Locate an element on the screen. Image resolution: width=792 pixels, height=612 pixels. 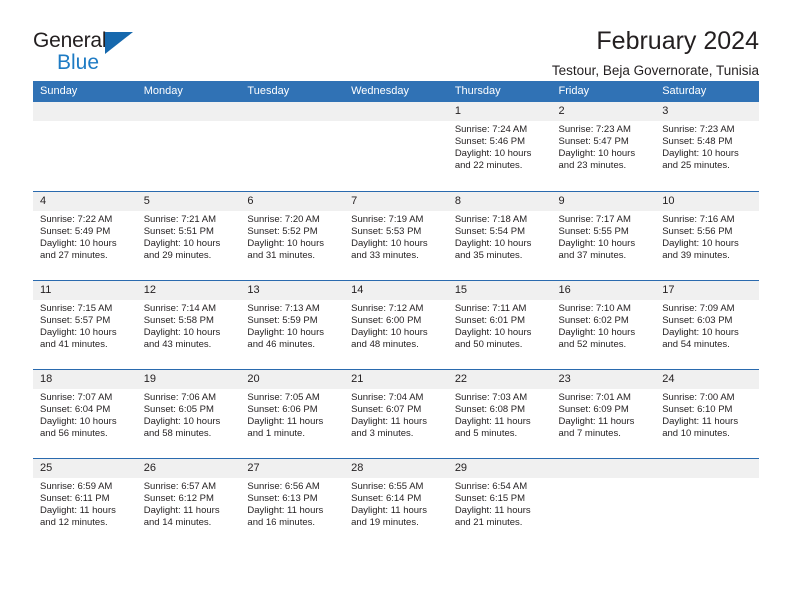
weekday-header-monday: Monday is located at coordinates (188, 91).